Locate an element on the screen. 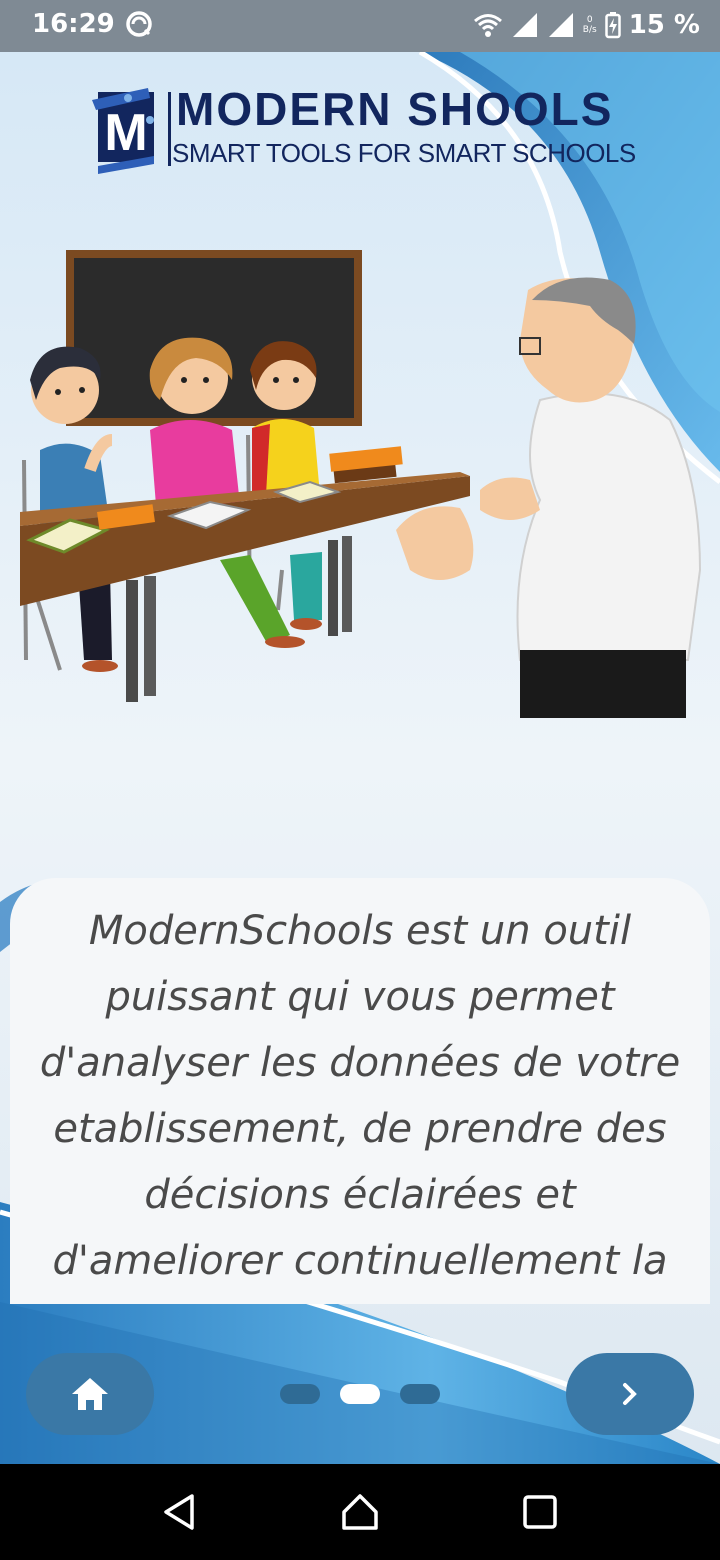 This screenshot has height=1560, width=720. nav-recents-button is located at coordinates (540, 1512).